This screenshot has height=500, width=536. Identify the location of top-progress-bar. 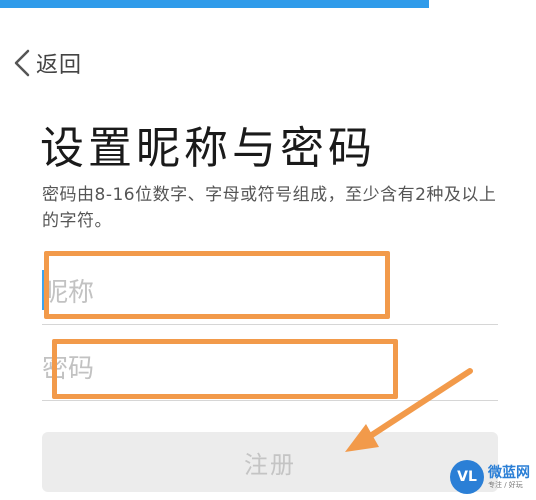
(268, 4).